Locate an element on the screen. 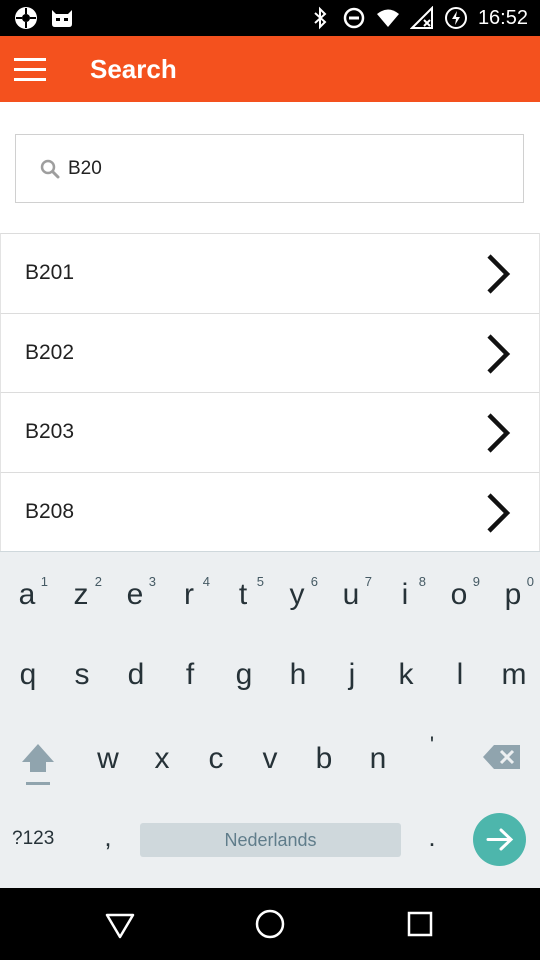  key-i: i8 is located at coordinates (406, 593).